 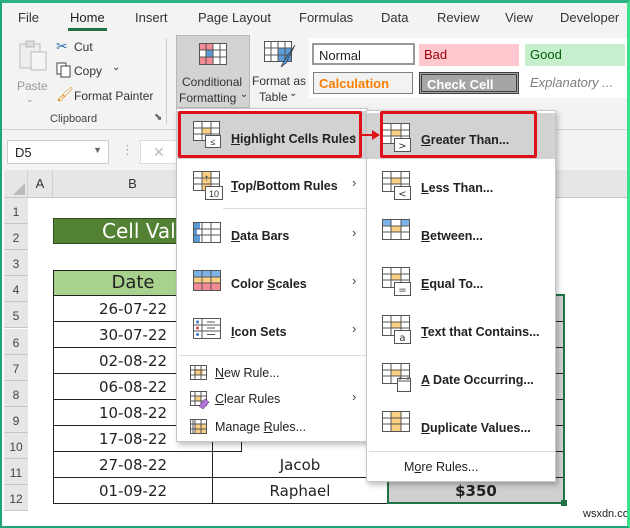 What do you see at coordinates (269, 284) in the screenshot?
I see `menu-item-label: Color Scales` at bounding box center [269, 284].